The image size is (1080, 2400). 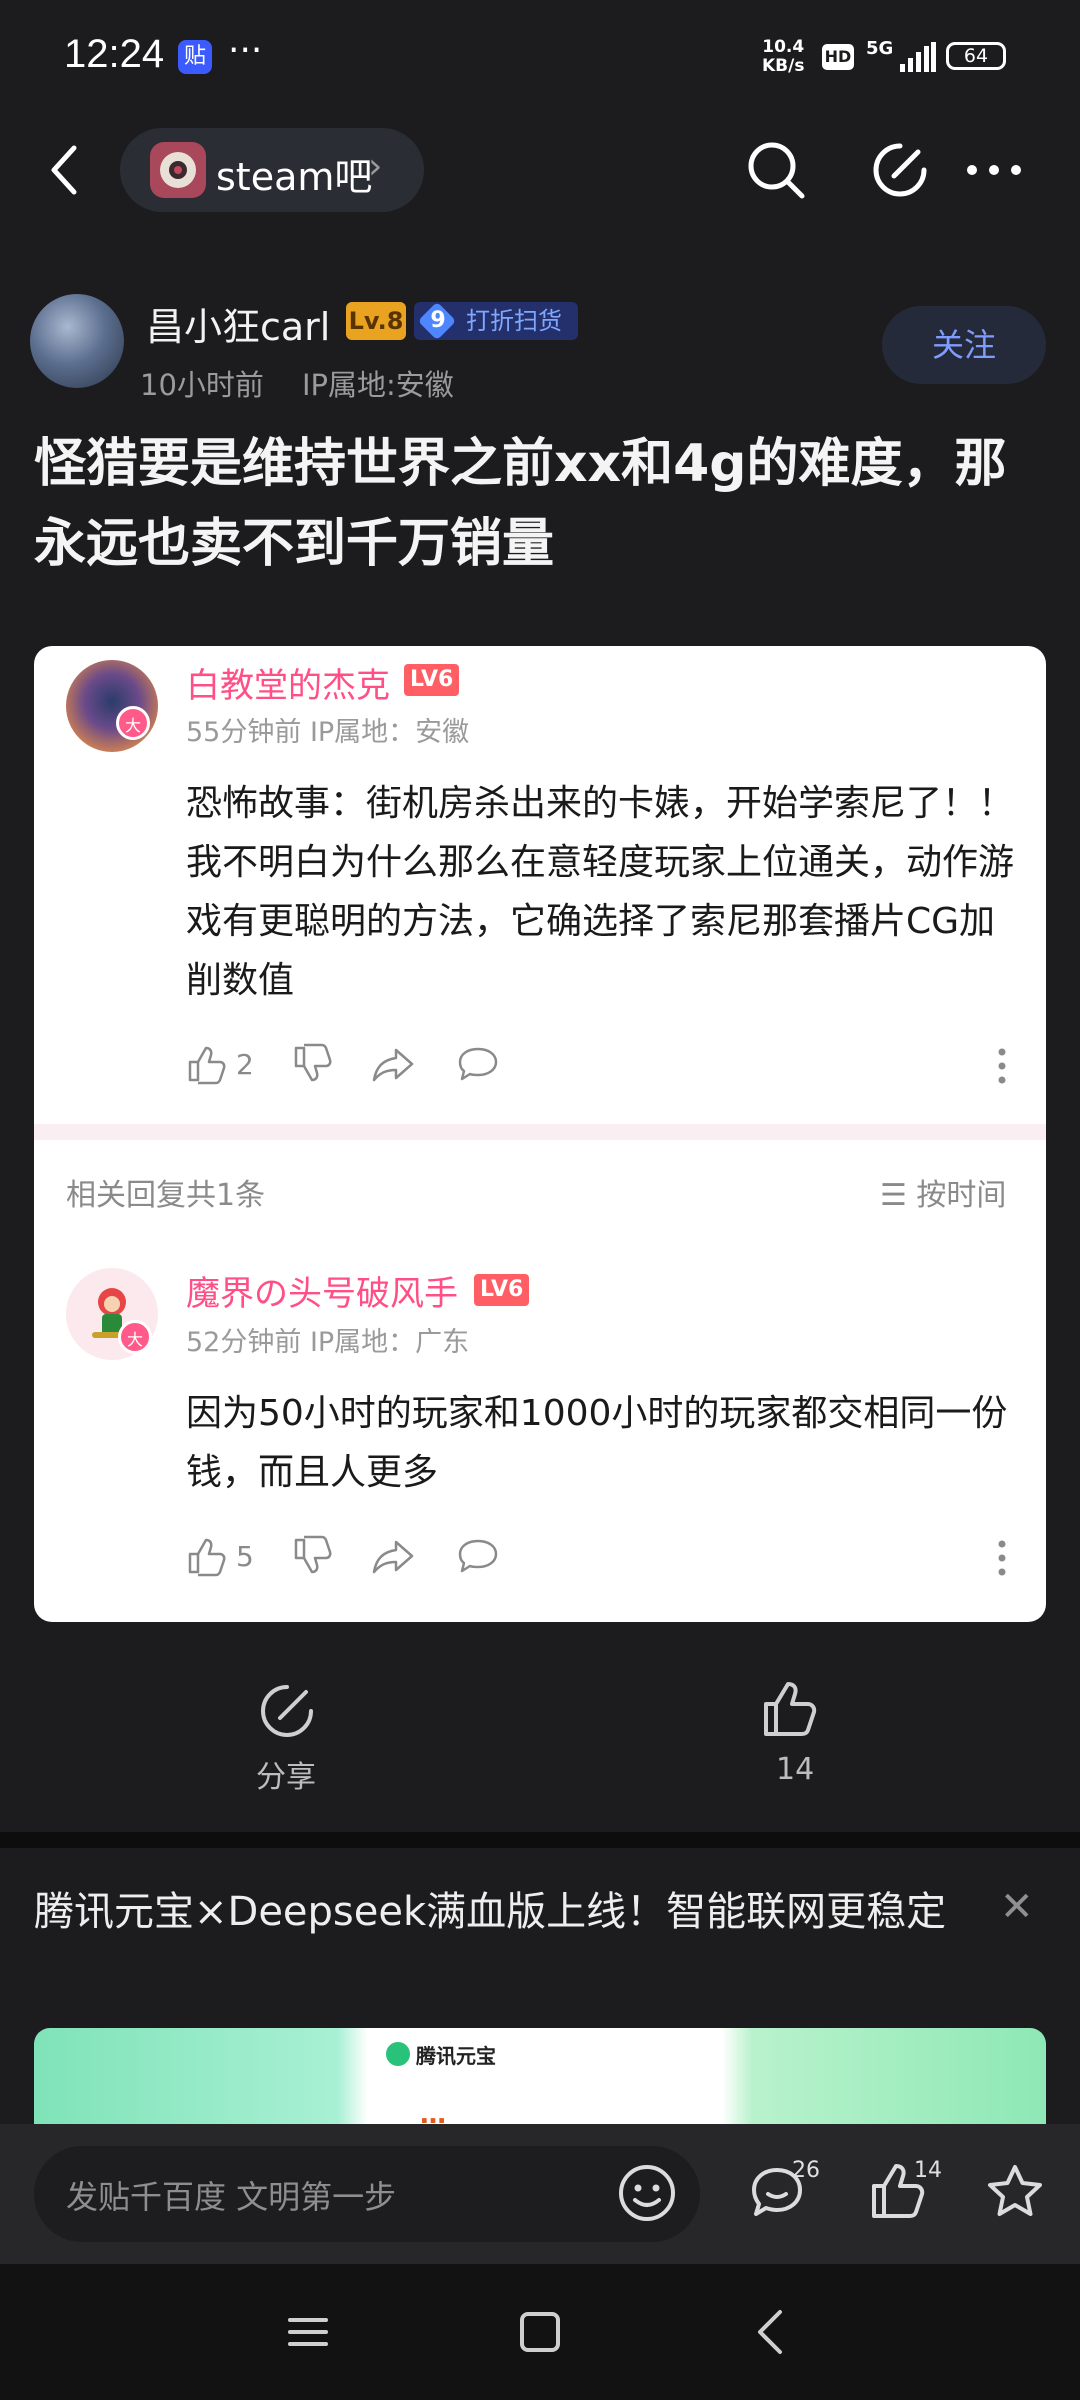 I want to click on like-button: 5, so click(x=219, y=1556).